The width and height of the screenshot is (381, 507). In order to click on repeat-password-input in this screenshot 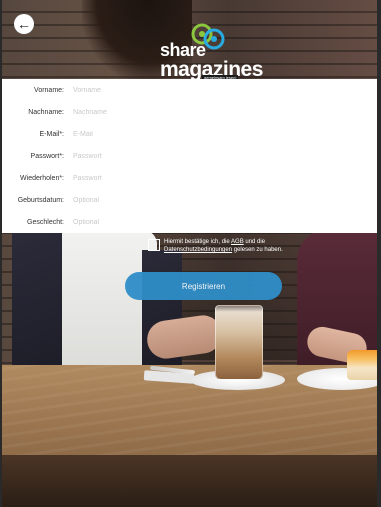, I will do `click(203, 178)`.